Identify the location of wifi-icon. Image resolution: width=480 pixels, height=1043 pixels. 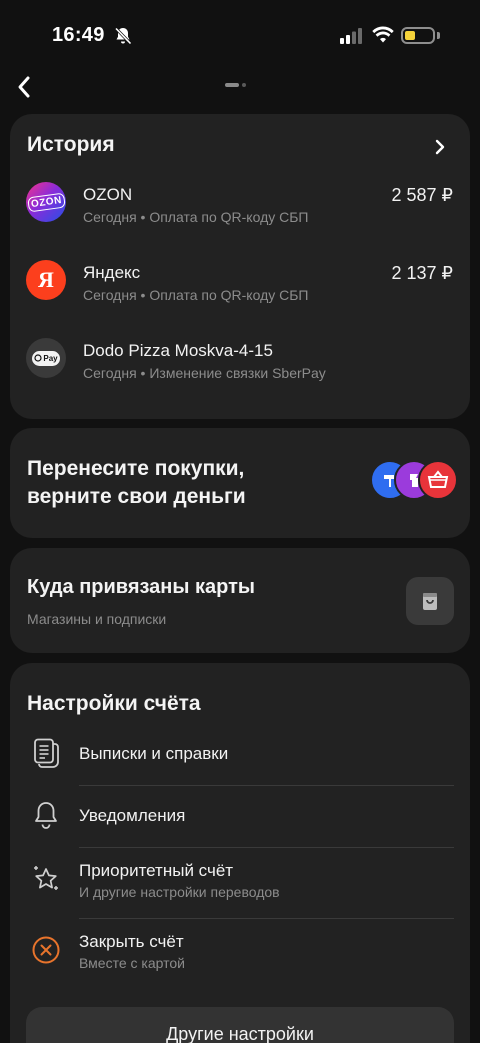
(383, 34).